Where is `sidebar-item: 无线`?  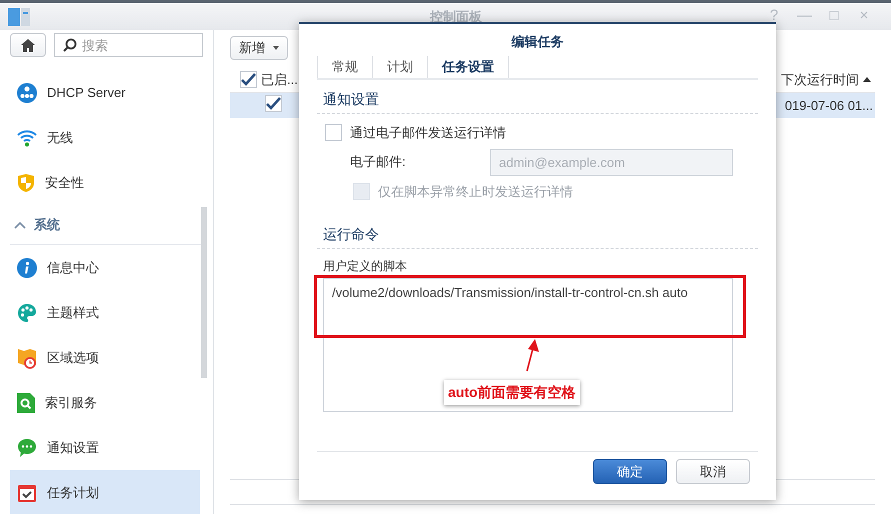 sidebar-item: 无线 is located at coordinates (105, 137).